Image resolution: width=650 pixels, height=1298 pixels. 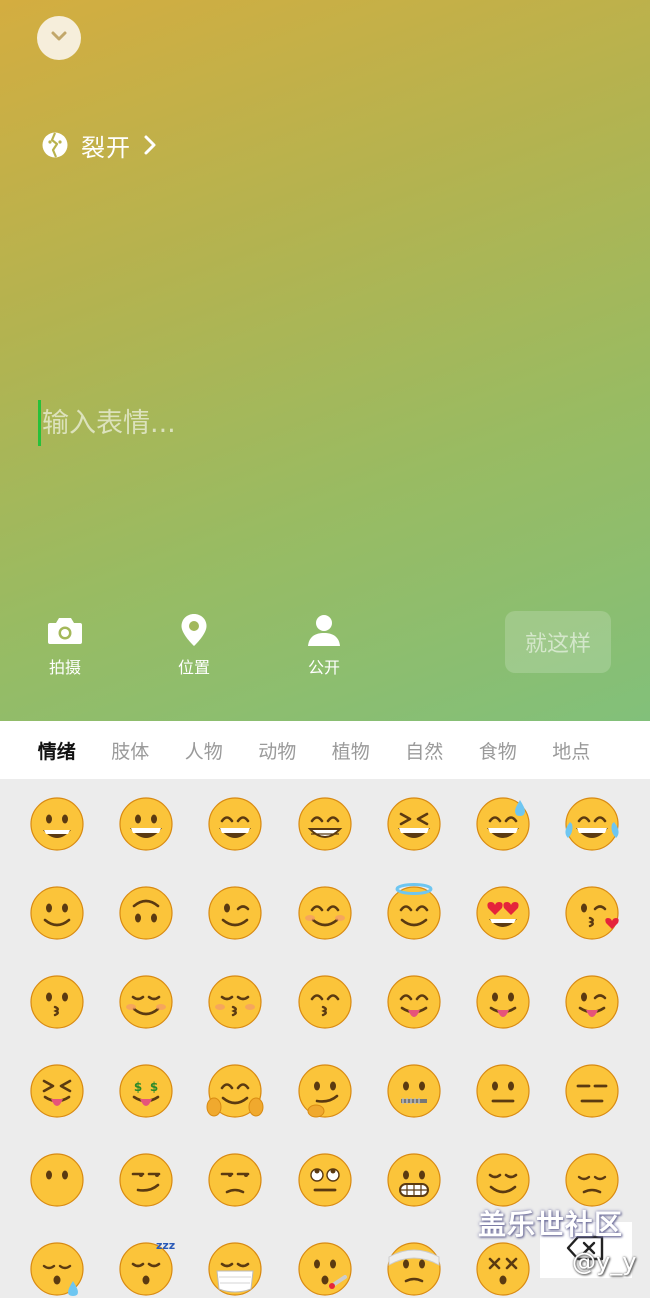 I want to click on text-caret, so click(x=39, y=423).